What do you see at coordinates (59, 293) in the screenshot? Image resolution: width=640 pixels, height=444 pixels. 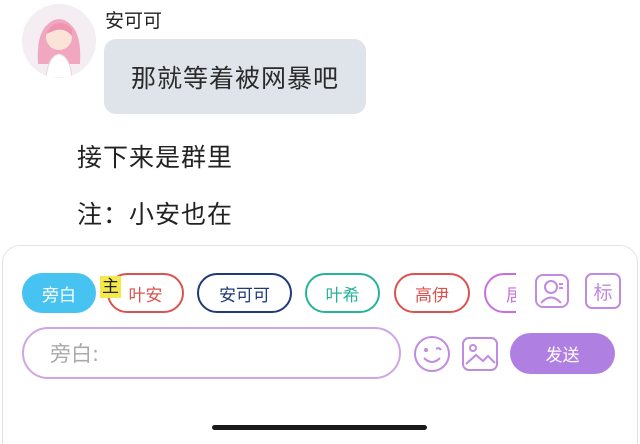 I see `role-chip-narrator: 旁白` at bounding box center [59, 293].